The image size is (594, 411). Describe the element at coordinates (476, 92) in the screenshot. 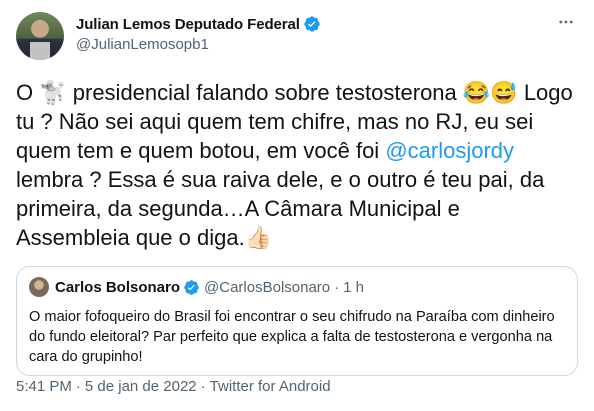

I see `tears-of-joy-emoji: 😂` at that location.